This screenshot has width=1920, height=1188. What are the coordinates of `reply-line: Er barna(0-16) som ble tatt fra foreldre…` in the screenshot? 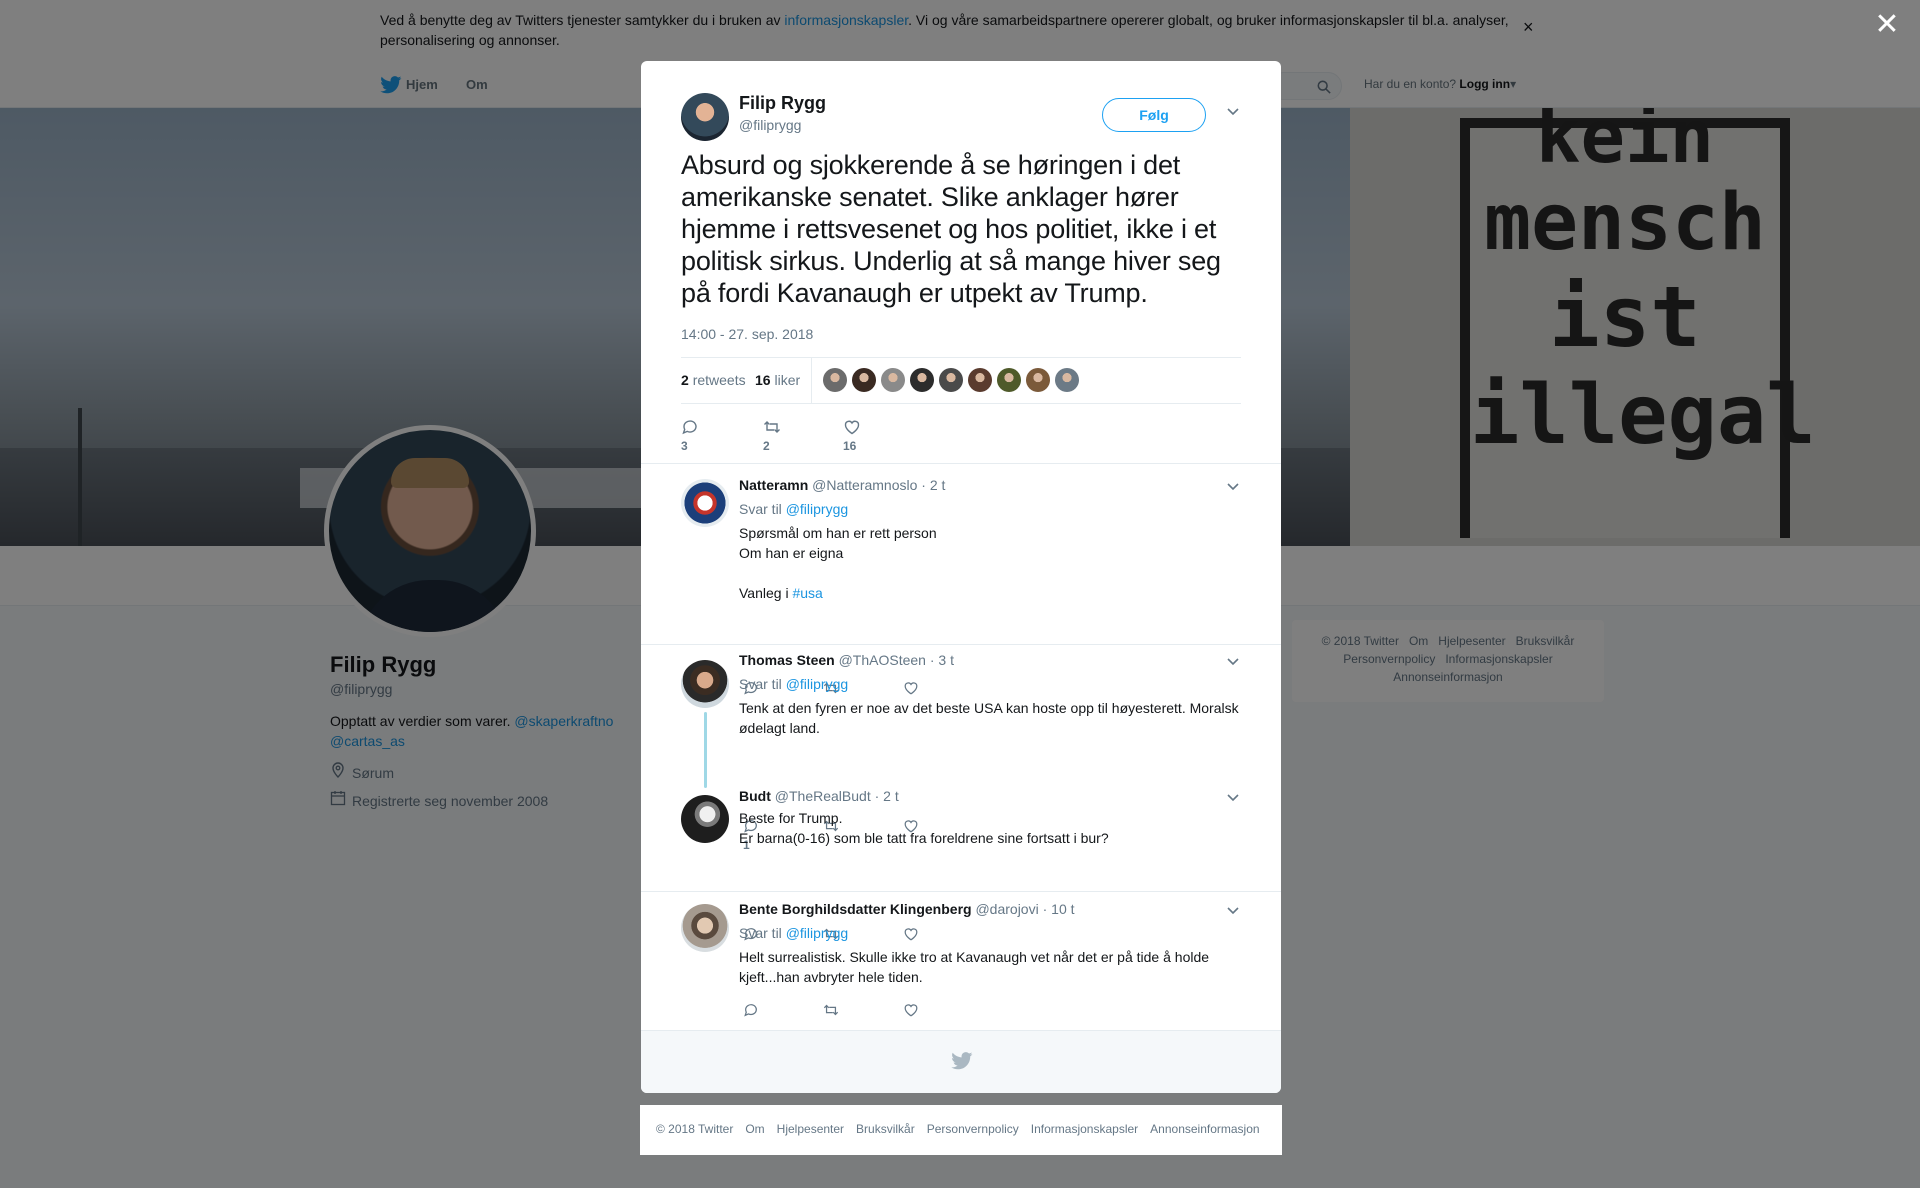 It's located at (924, 838).